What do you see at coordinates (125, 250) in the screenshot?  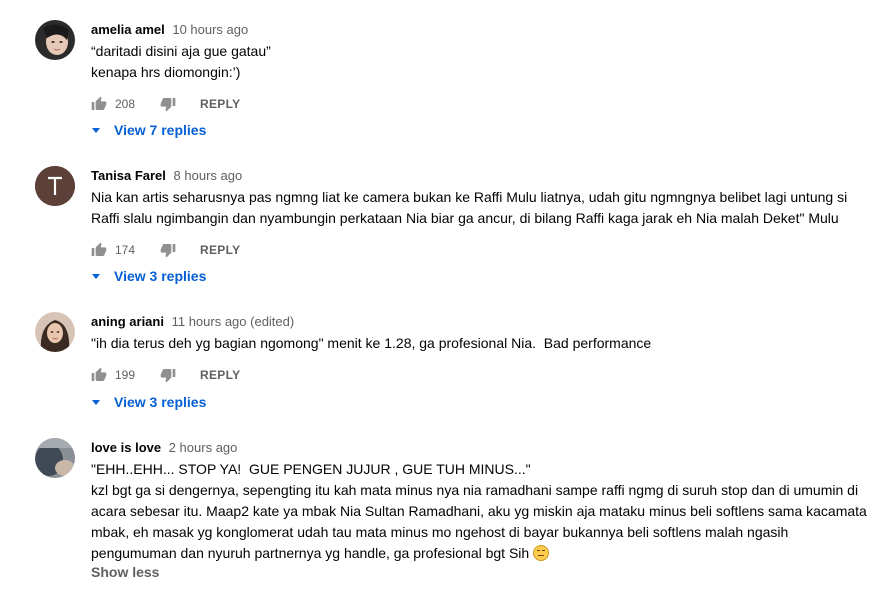 I see `like-count: 174` at bounding box center [125, 250].